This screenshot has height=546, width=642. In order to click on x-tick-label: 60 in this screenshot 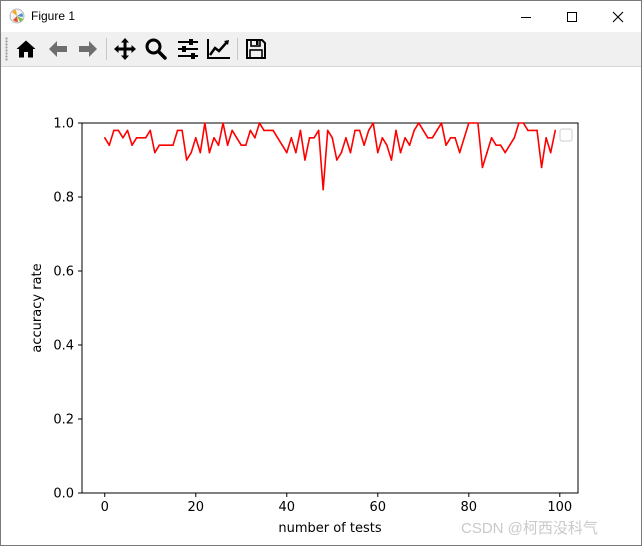, I will do `click(378, 507)`.